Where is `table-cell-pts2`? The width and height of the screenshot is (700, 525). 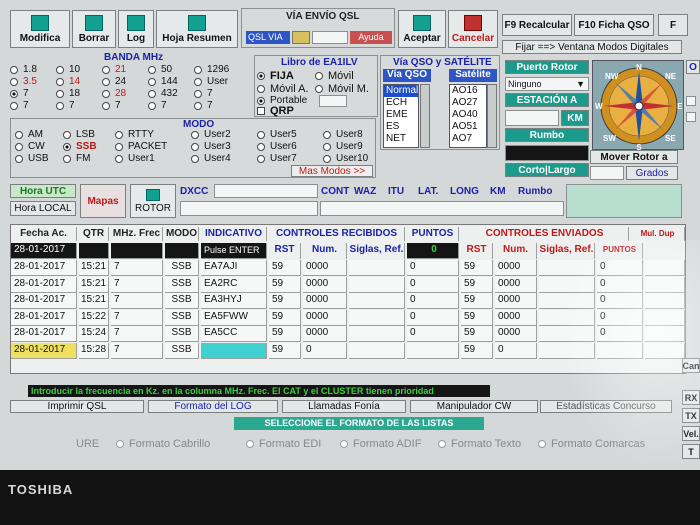
table-cell-pts2 is located at coordinates (620, 350).